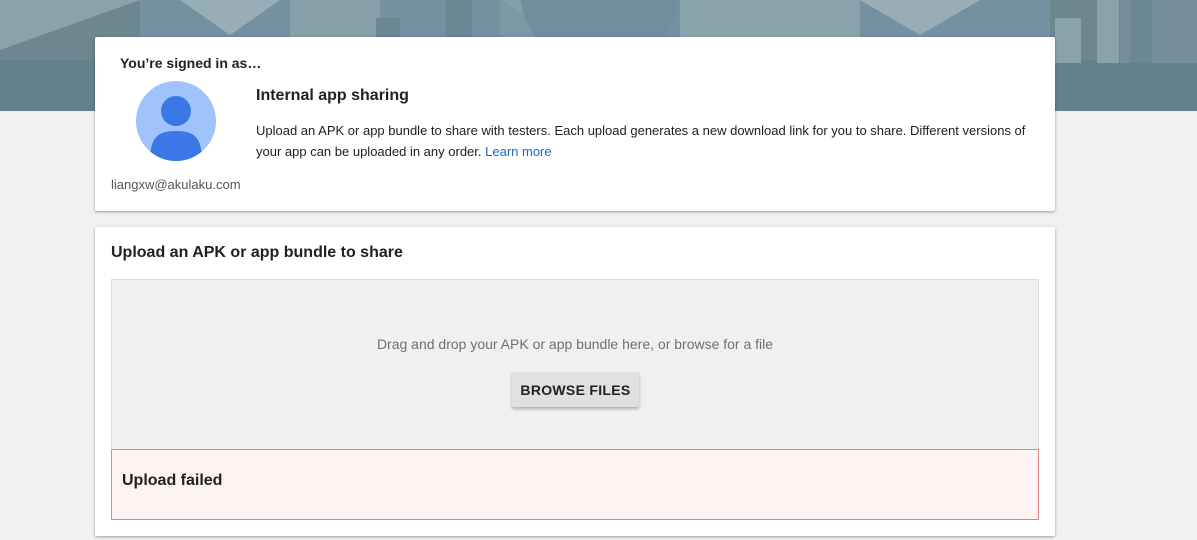  Describe the element at coordinates (518, 151) in the screenshot. I see `learn-more-link: Learn more` at that location.